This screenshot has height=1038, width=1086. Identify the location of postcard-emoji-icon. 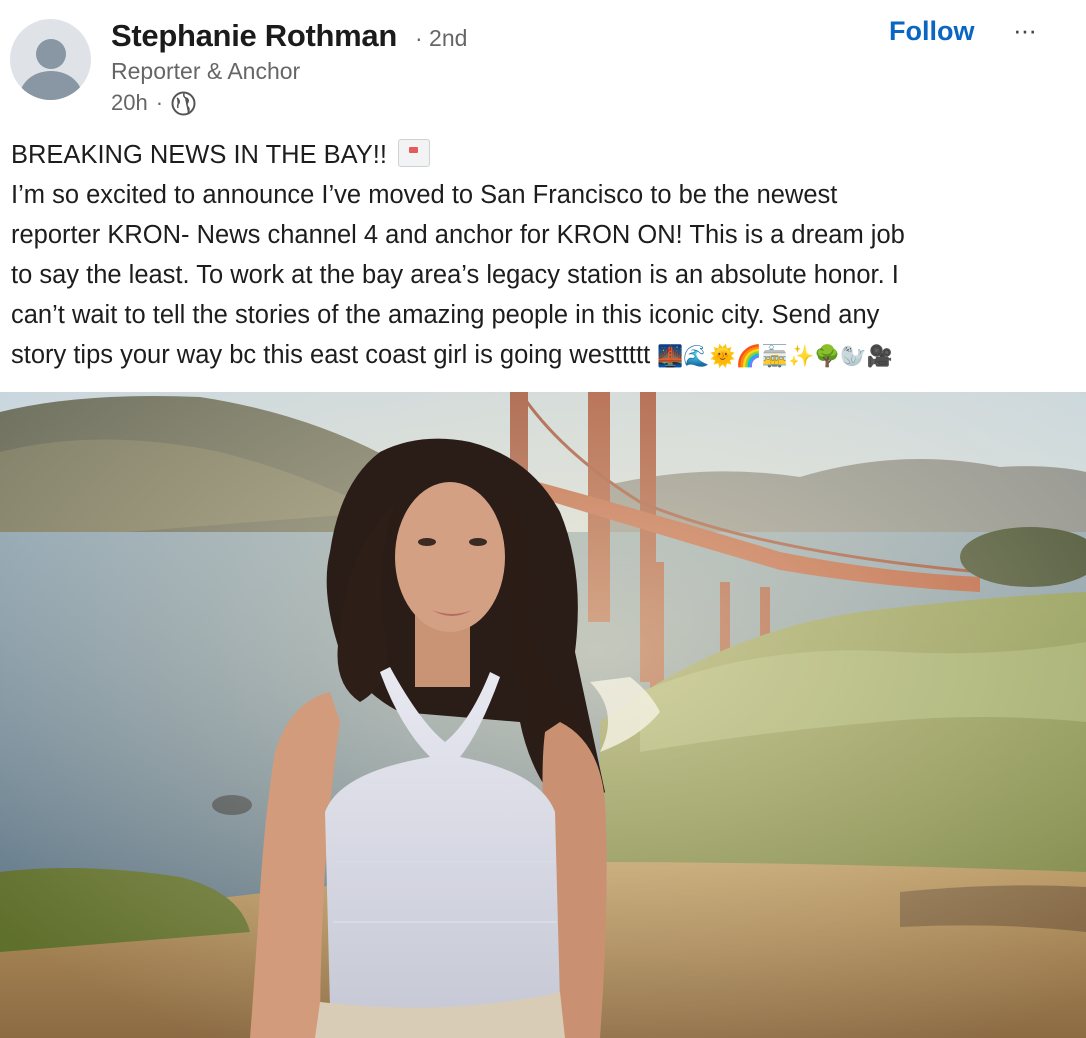
(414, 153).